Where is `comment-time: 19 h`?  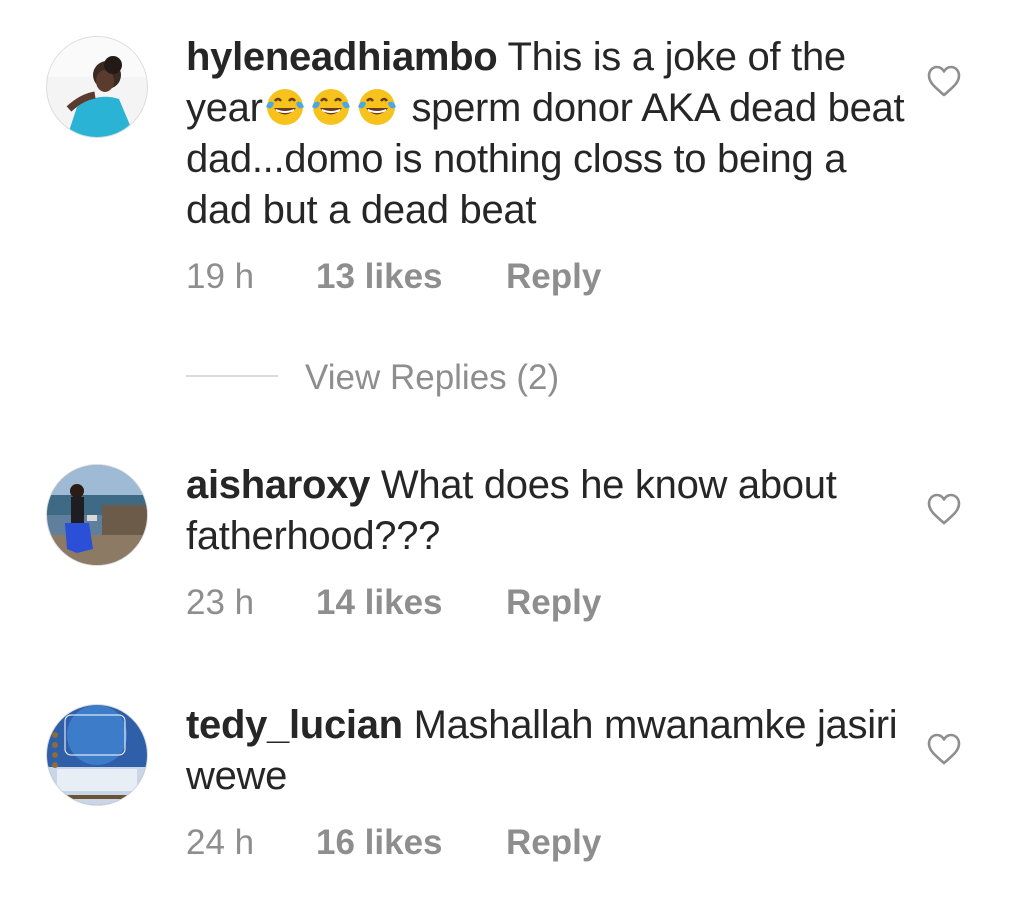 comment-time: 19 h is located at coordinates (220, 277).